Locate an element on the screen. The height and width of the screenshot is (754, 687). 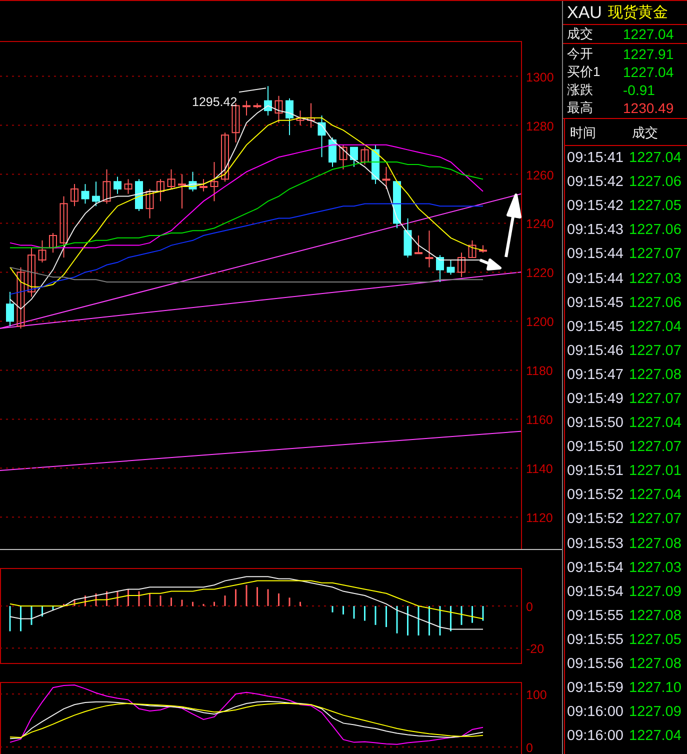
price-axis-label: 1140 is located at coordinates (539, 469).